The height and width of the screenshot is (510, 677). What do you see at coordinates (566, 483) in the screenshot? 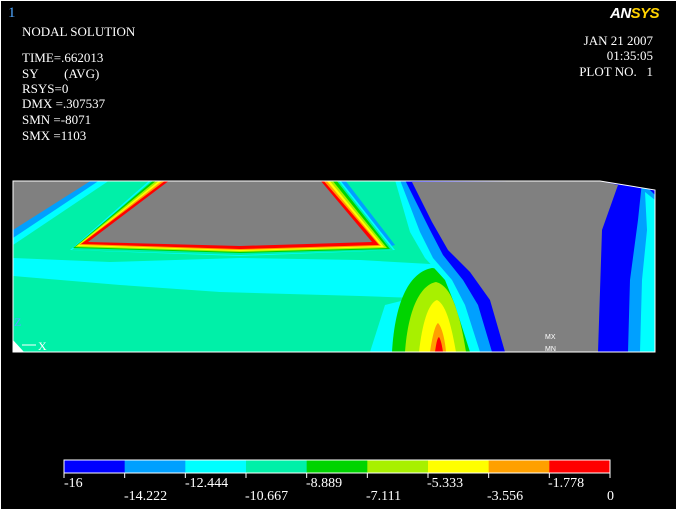
I see `legend-label-top-5: -1.778` at bounding box center [566, 483].